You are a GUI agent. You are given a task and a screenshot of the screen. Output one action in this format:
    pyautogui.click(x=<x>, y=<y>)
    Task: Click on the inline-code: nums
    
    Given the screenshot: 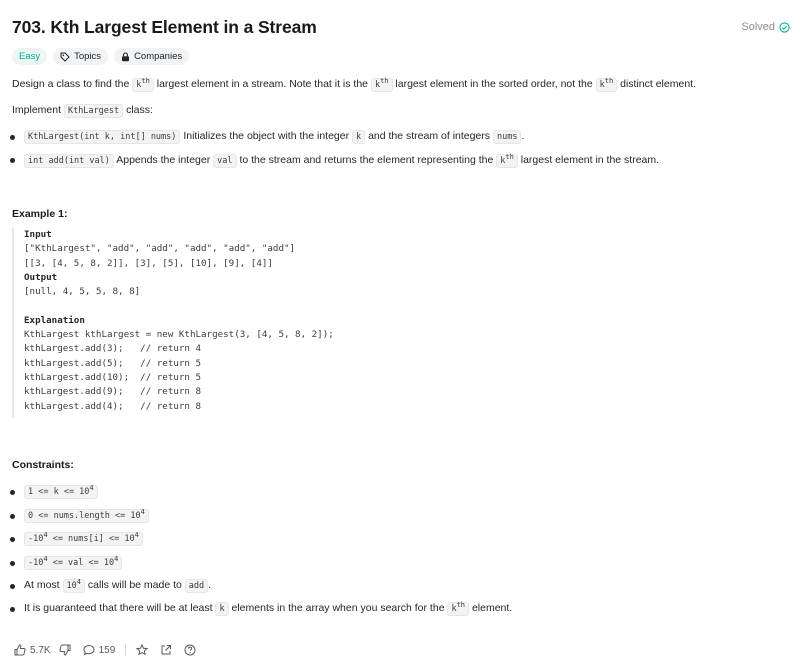 What is the action you would take?
    pyautogui.click(x=507, y=137)
    